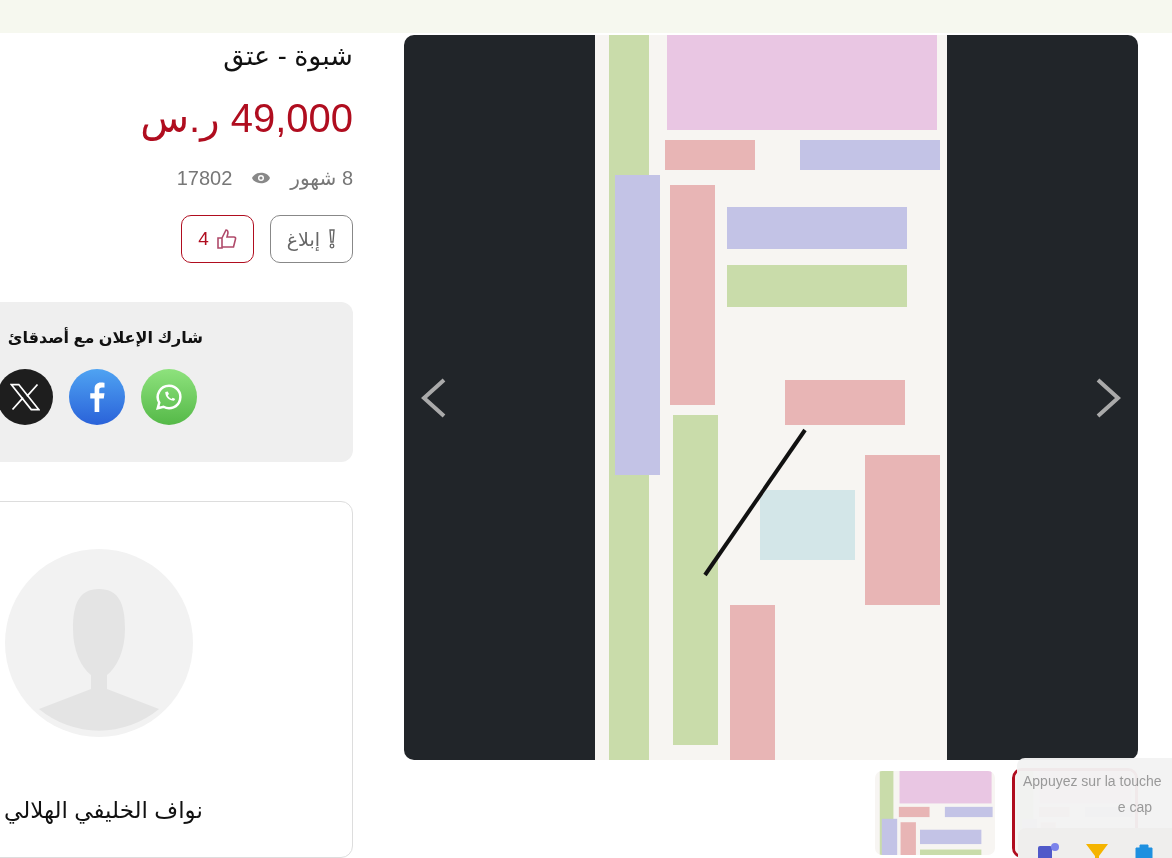 The height and width of the screenshot is (858, 1172). What do you see at coordinates (1093, 781) in the screenshot?
I see `notification-text: Appuyez sur la touche` at bounding box center [1093, 781].